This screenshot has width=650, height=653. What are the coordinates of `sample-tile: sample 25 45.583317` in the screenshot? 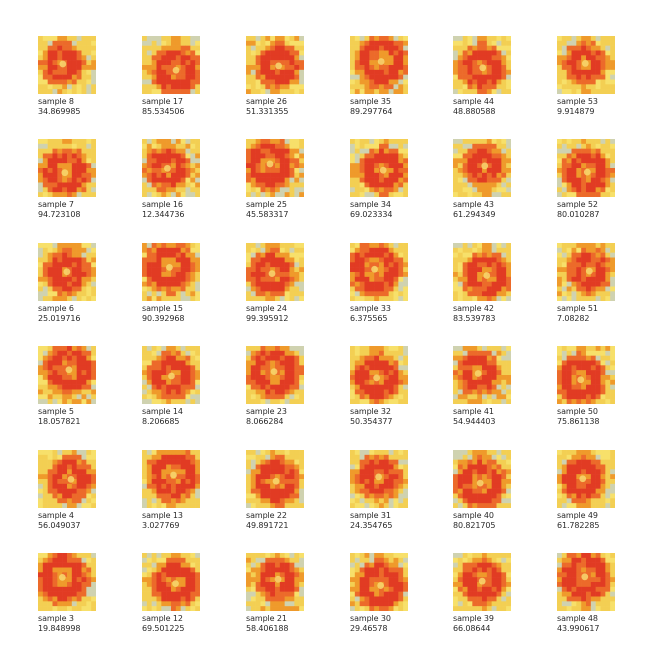 It's located at (286, 189).